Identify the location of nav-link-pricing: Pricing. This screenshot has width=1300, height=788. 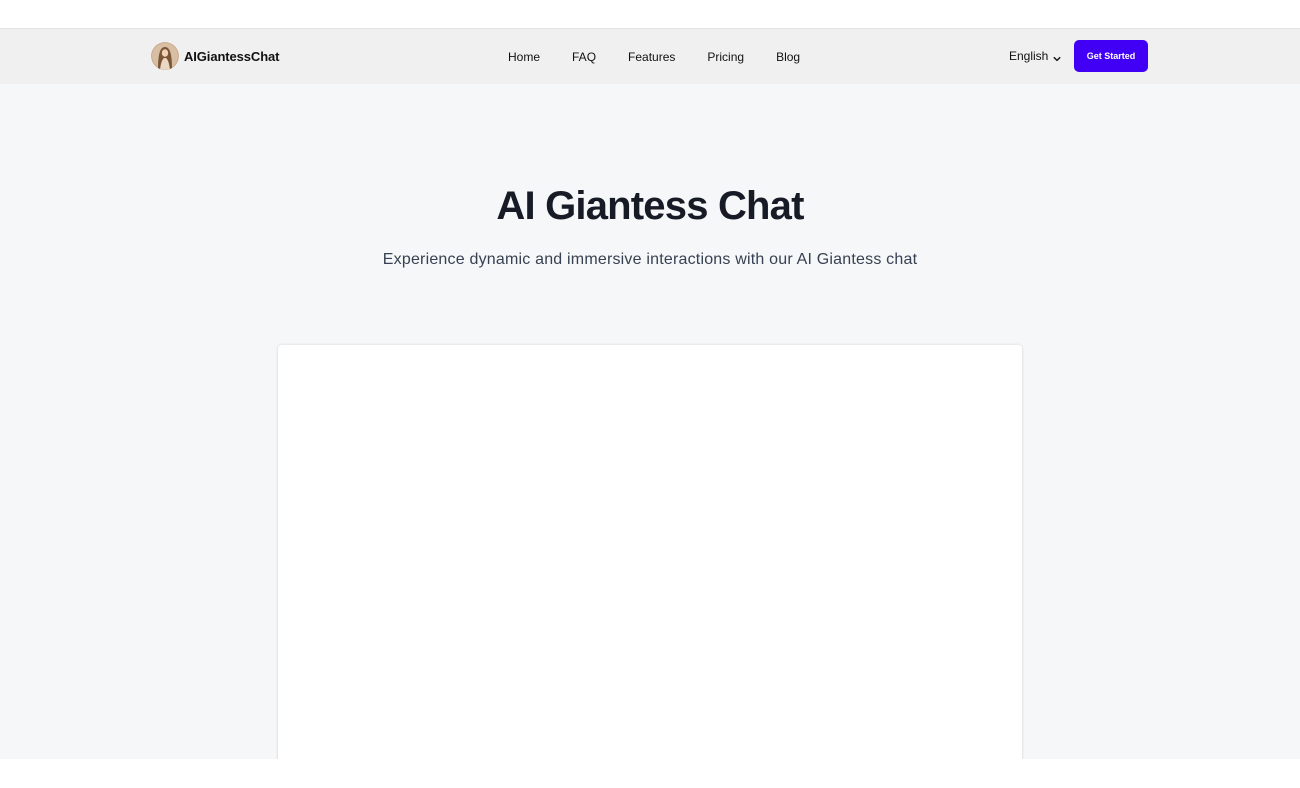
(725, 57).